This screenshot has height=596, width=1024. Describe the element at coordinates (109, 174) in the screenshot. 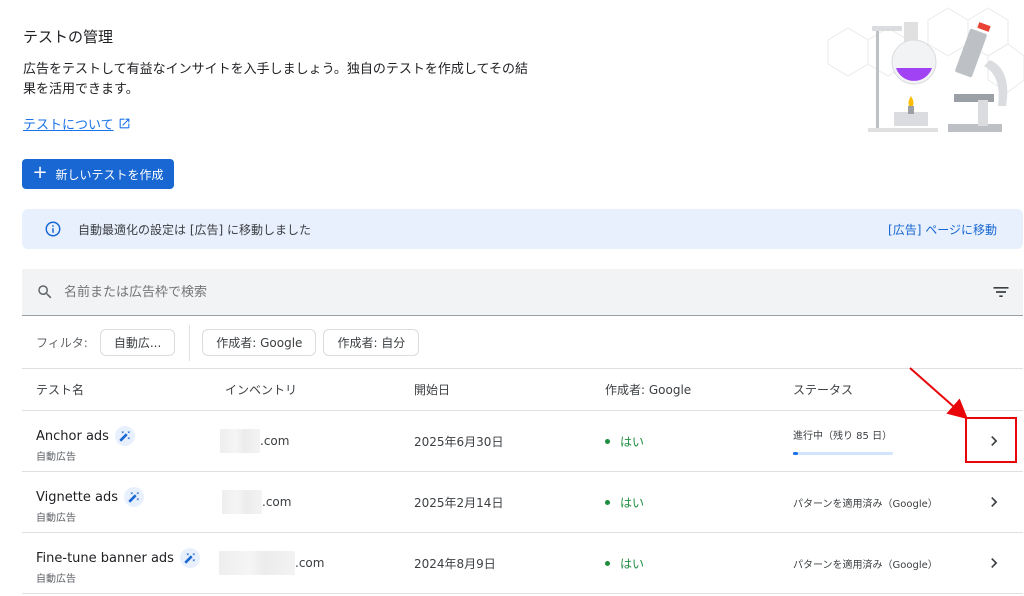

I see `create-test-button-label: 新しいテストを作成` at that location.